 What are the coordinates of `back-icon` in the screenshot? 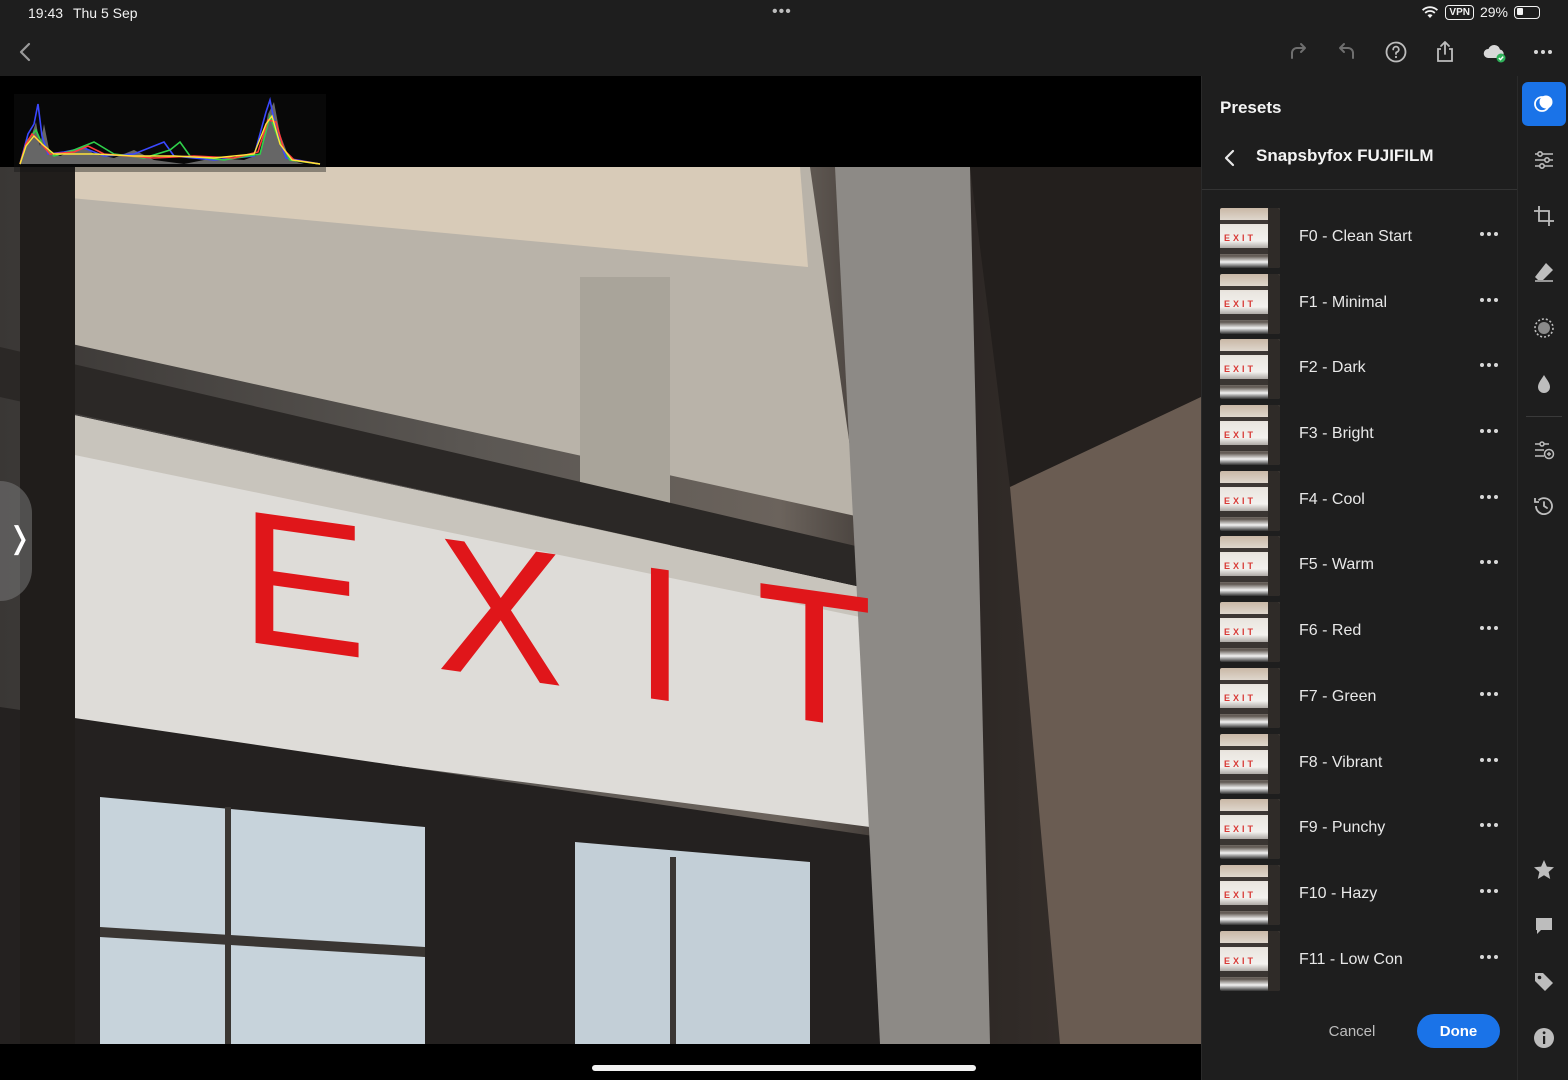 It's located at (26, 52).